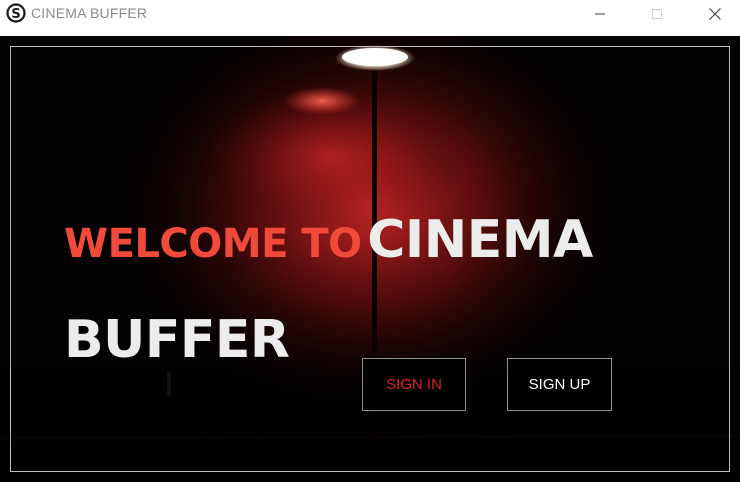 The height and width of the screenshot is (482, 740). I want to click on cinema-buffer-logo-icon: S, so click(16, 13).